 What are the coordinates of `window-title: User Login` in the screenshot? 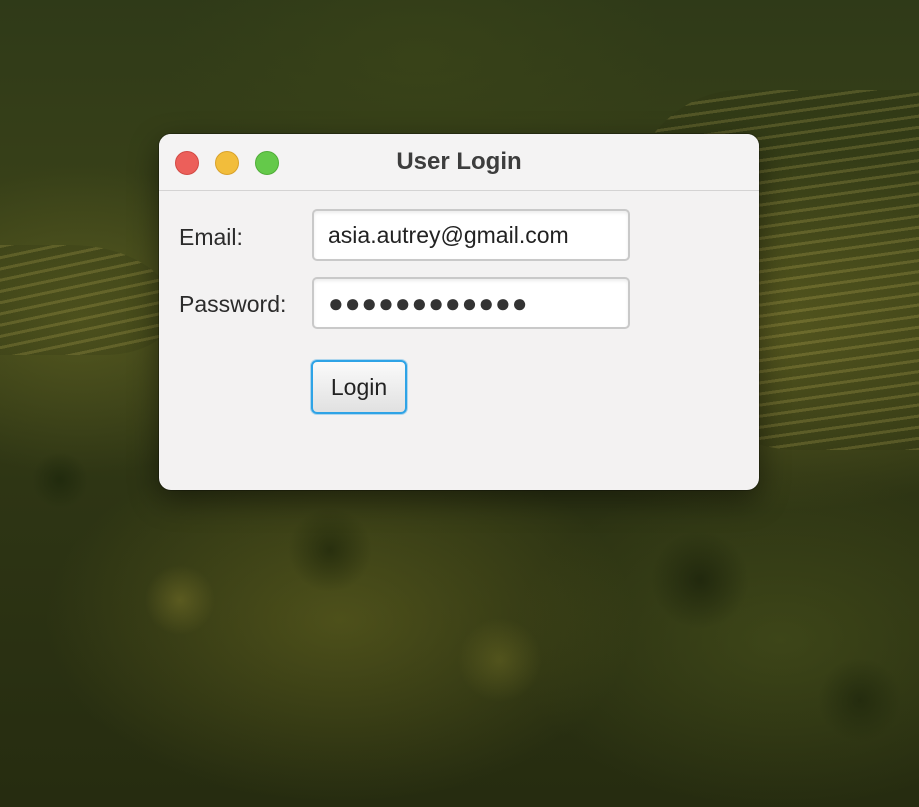 It's located at (459, 161).